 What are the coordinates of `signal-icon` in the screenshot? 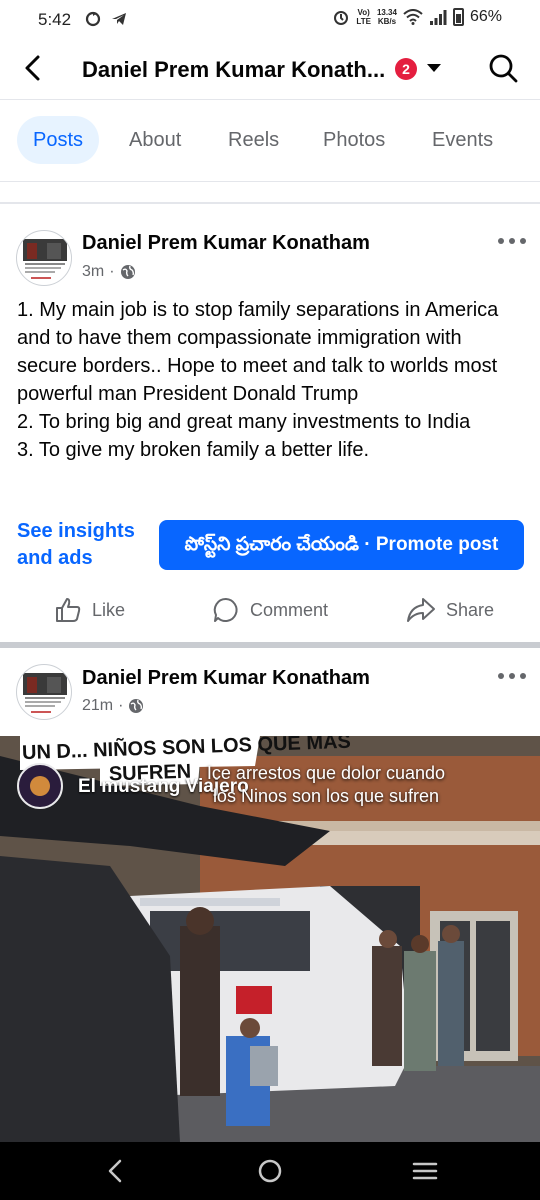 It's located at (438, 17).